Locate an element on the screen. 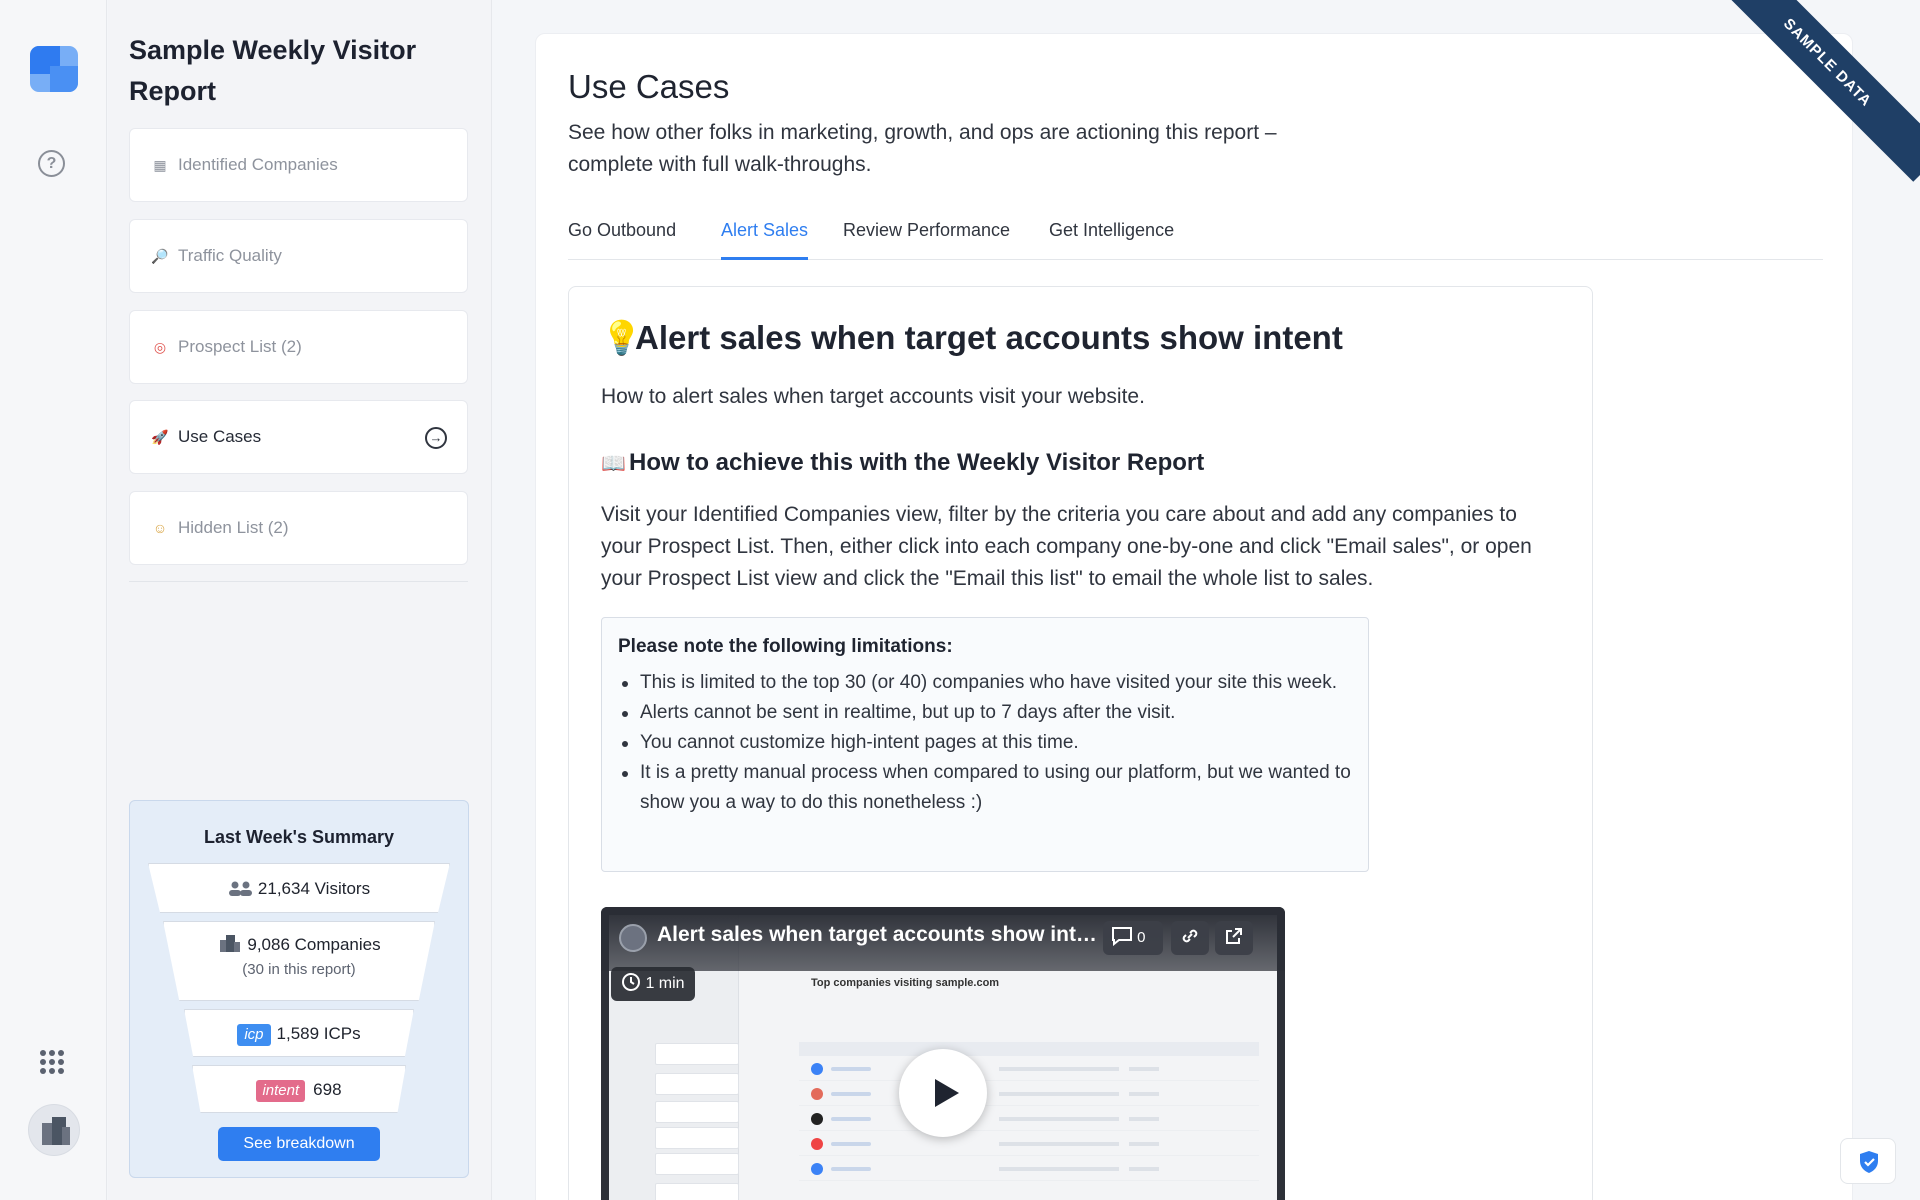 The width and height of the screenshot is (1920, 1200). funnel-visitors: 21,634 Visitors is located at coordinates (299, 888).